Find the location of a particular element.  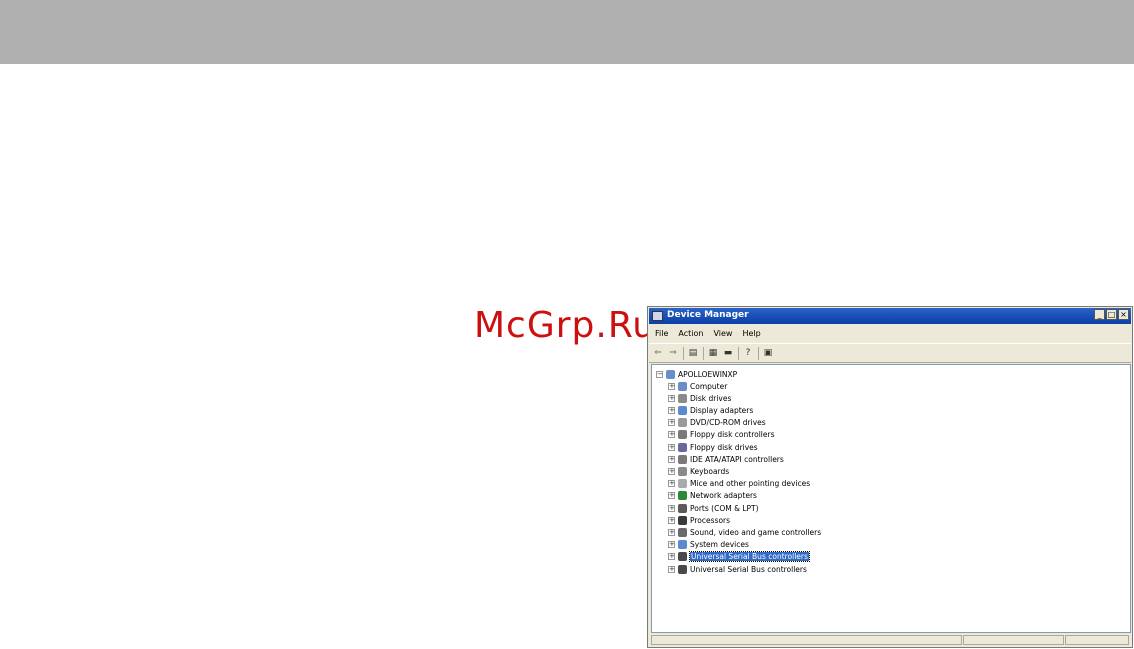

back-icon: ⇐ is located at coordinates (658, 353).